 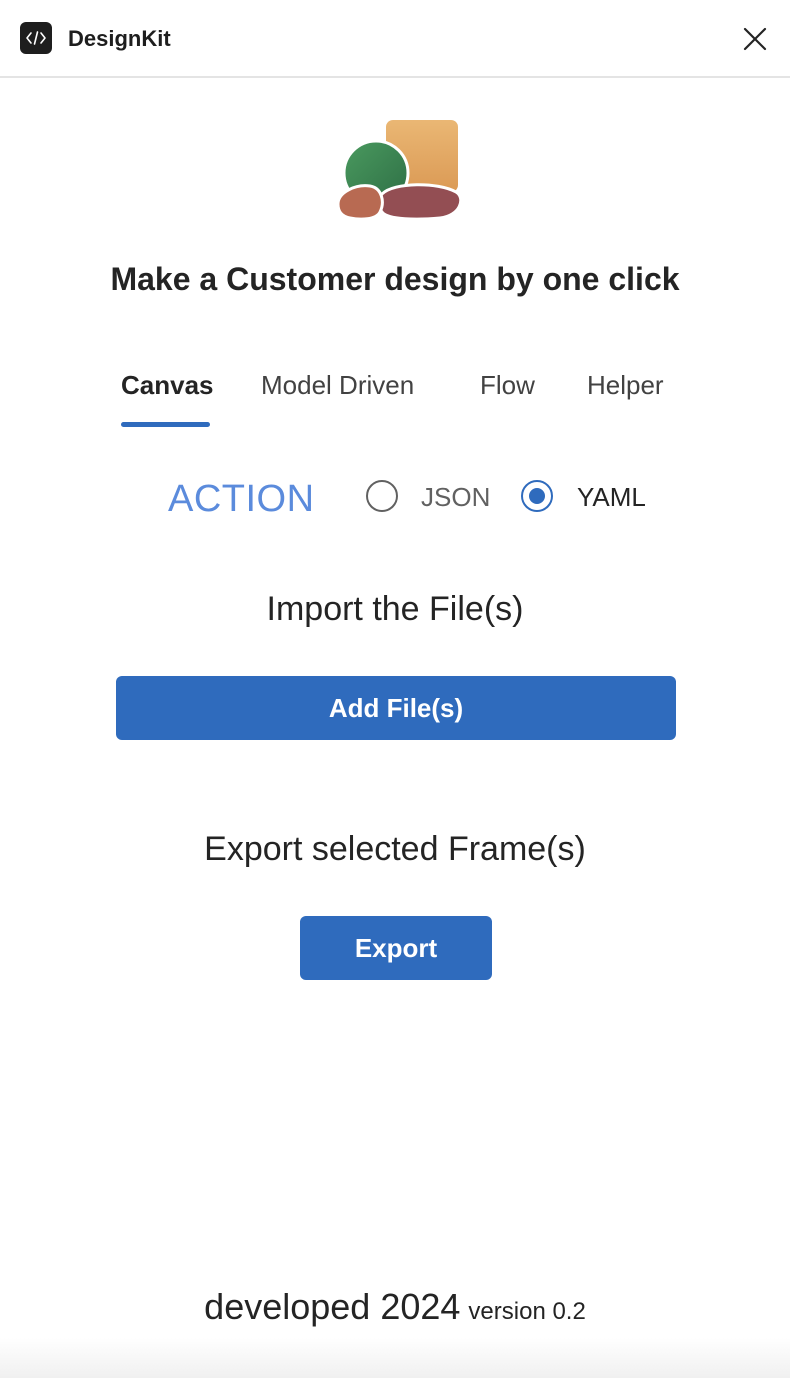 What do you see at coordinates (337, 385) in the screenshot?
I see `tab-model-driven: Model Driven` at bounding box center [337, 385].